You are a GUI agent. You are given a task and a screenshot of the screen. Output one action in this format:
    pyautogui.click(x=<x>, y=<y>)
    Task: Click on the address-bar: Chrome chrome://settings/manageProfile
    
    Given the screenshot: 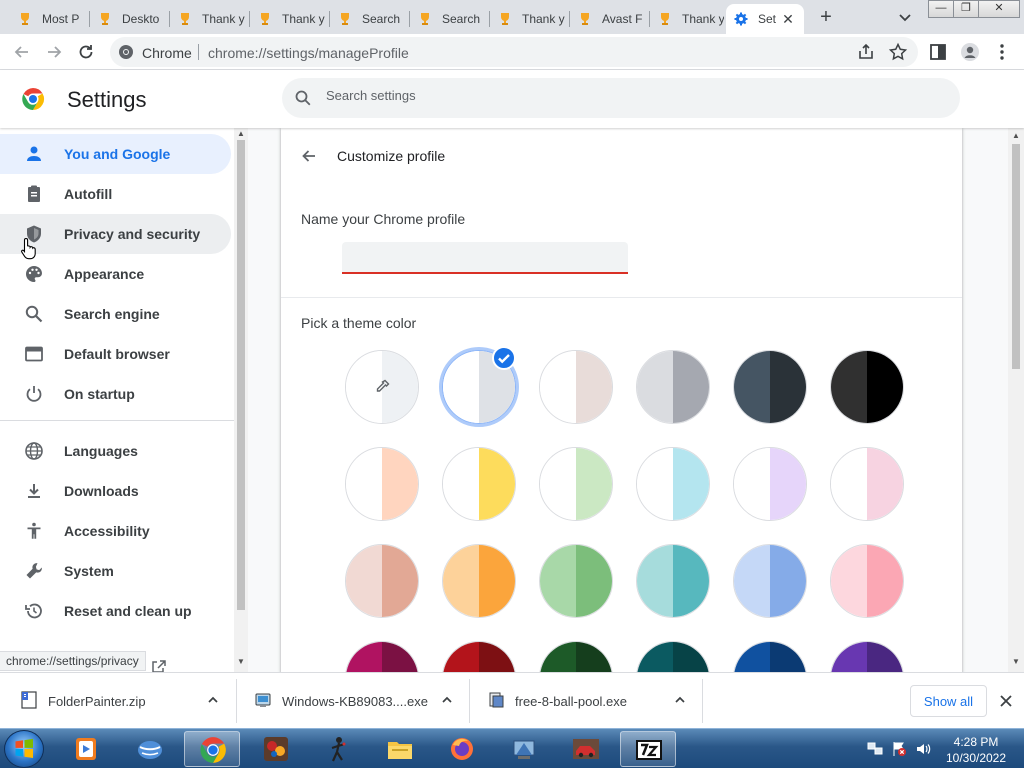 What is the action you would take?
    pyautogui.click(x=514, y=52)
    